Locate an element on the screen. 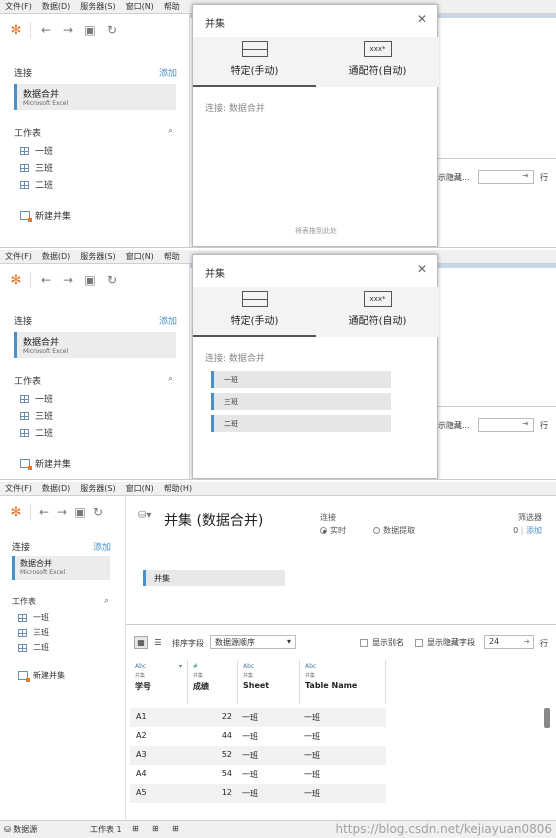 The image size is (556, 838). vertical-scrollbar is located at coordinates (547, 718).